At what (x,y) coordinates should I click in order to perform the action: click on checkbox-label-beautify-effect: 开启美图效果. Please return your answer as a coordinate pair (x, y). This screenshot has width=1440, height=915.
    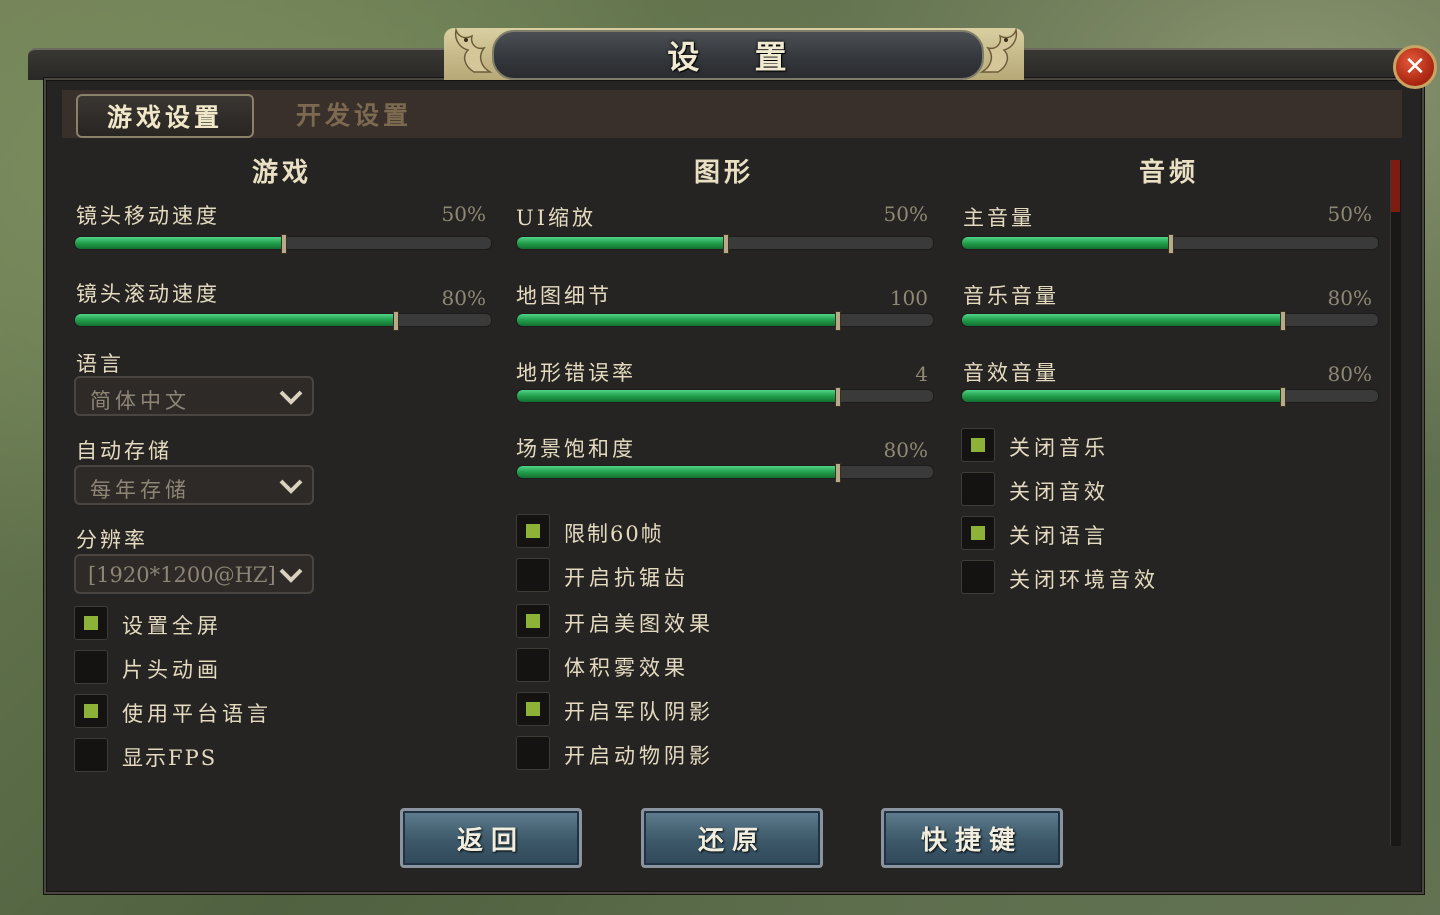
    Looking at the image, I should click on (639, 624).